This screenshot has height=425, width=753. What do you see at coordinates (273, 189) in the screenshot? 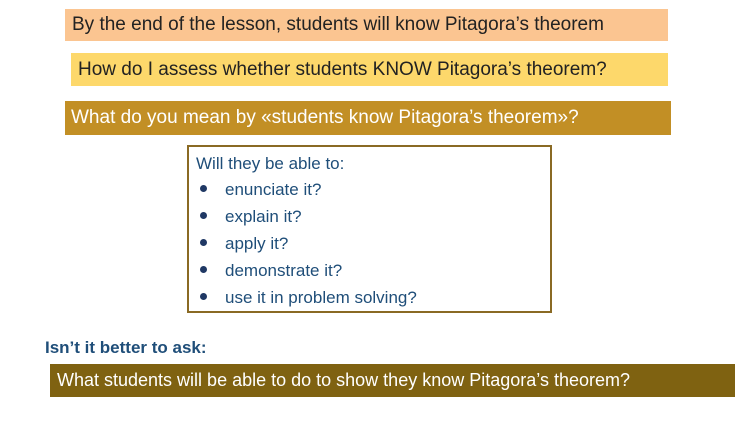
I see `list-item-text: enunciate it?` at bounding box center [273, 189].